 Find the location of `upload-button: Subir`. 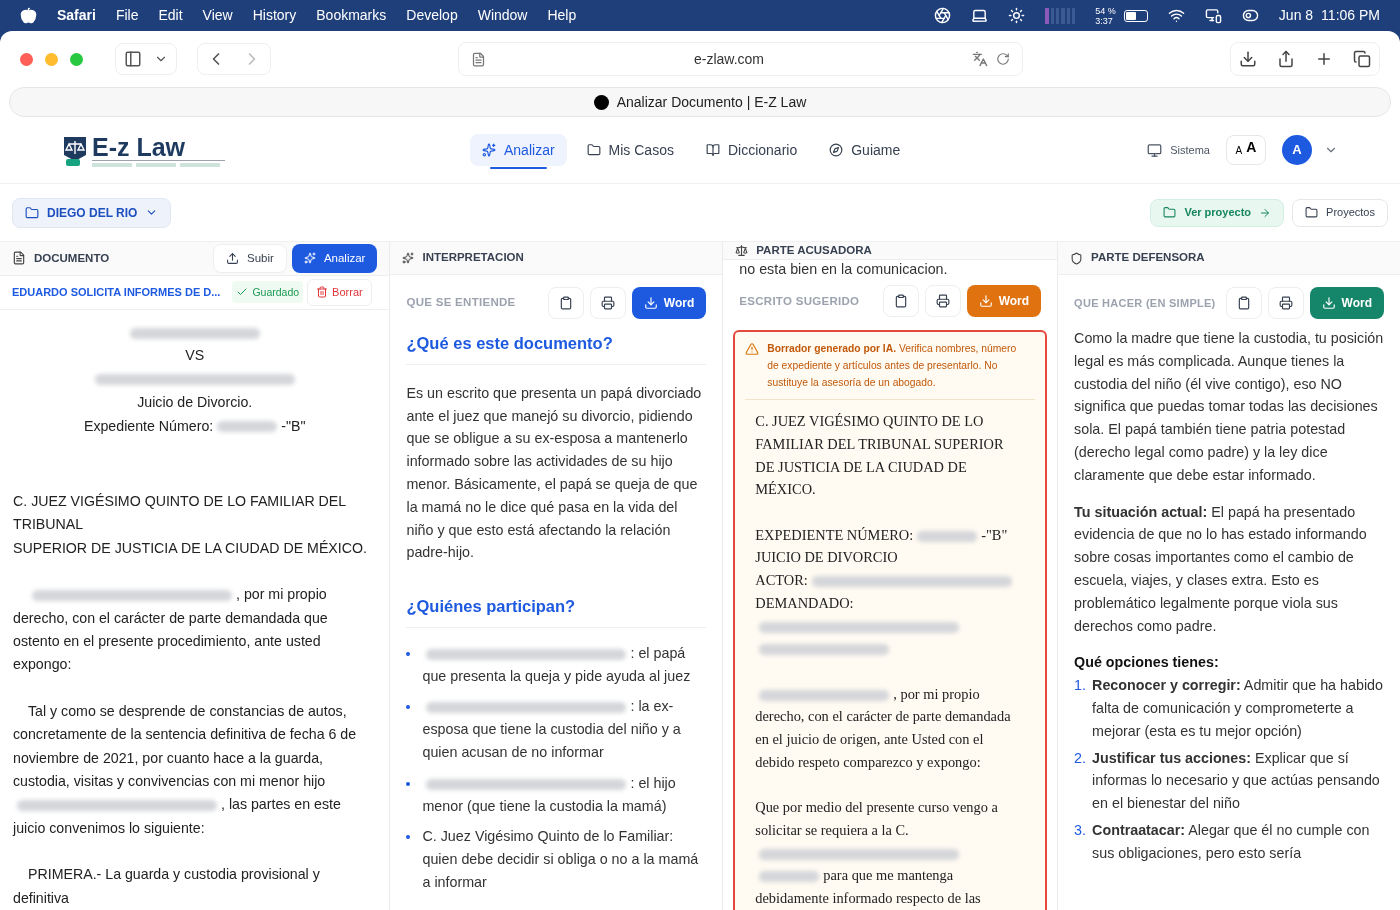

upload-button: Subir is located at coordinates (250, 258).